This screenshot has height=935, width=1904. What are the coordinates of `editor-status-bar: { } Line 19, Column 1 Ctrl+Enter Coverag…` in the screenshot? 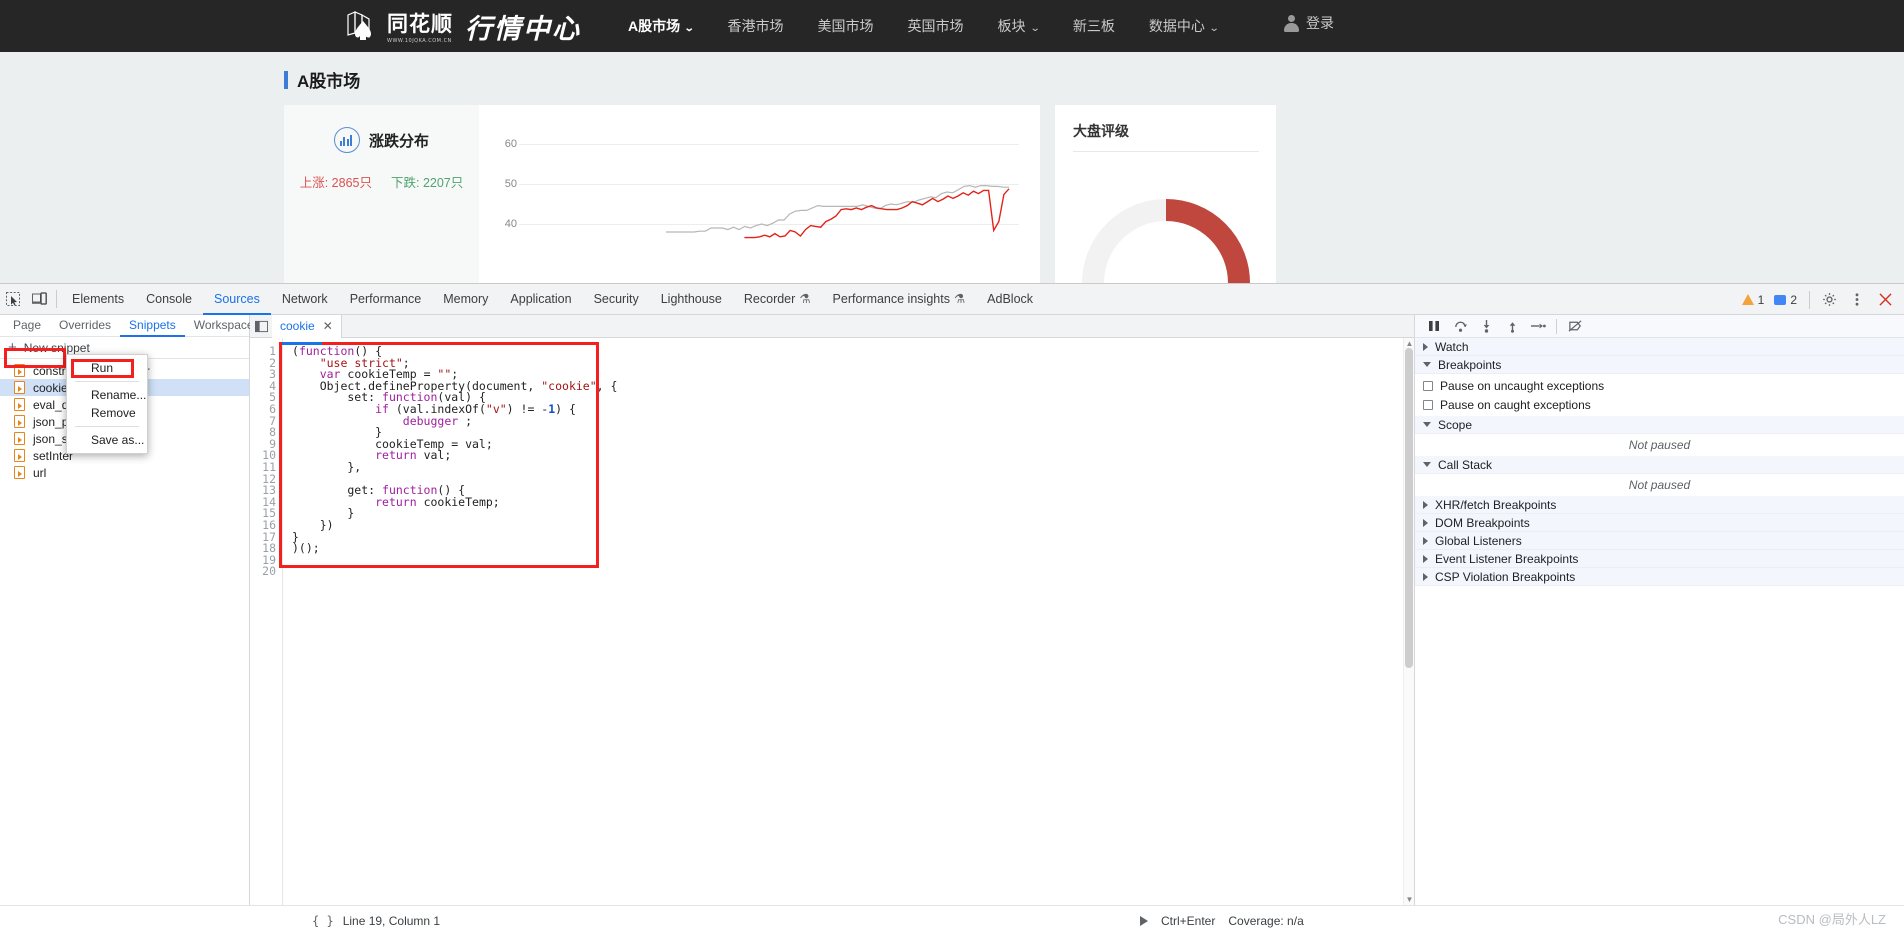 It's located at (952, 920).